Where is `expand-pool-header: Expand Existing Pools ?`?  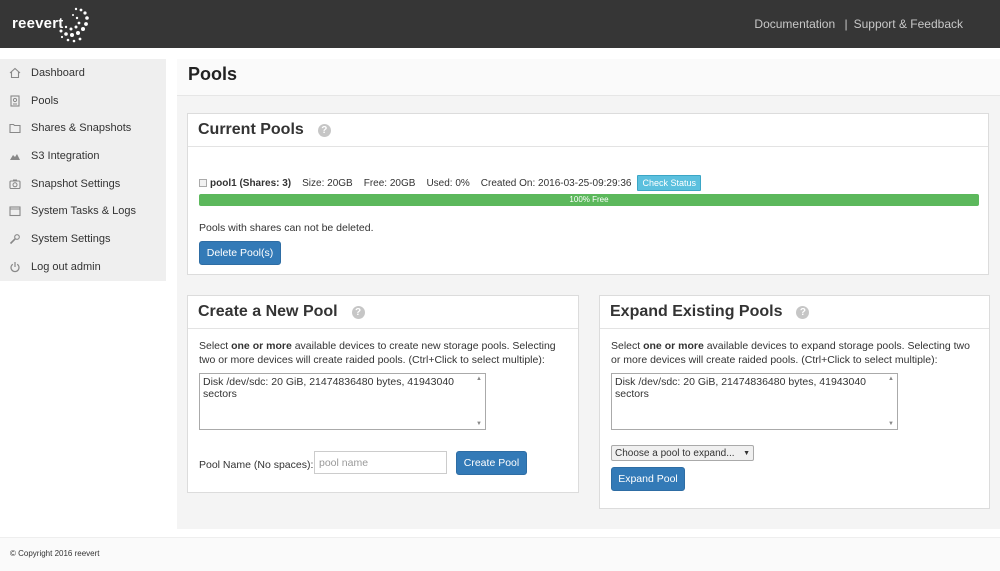 expand-pool-header: Expand Existing Pools ? is located at coordinates (794, 312).